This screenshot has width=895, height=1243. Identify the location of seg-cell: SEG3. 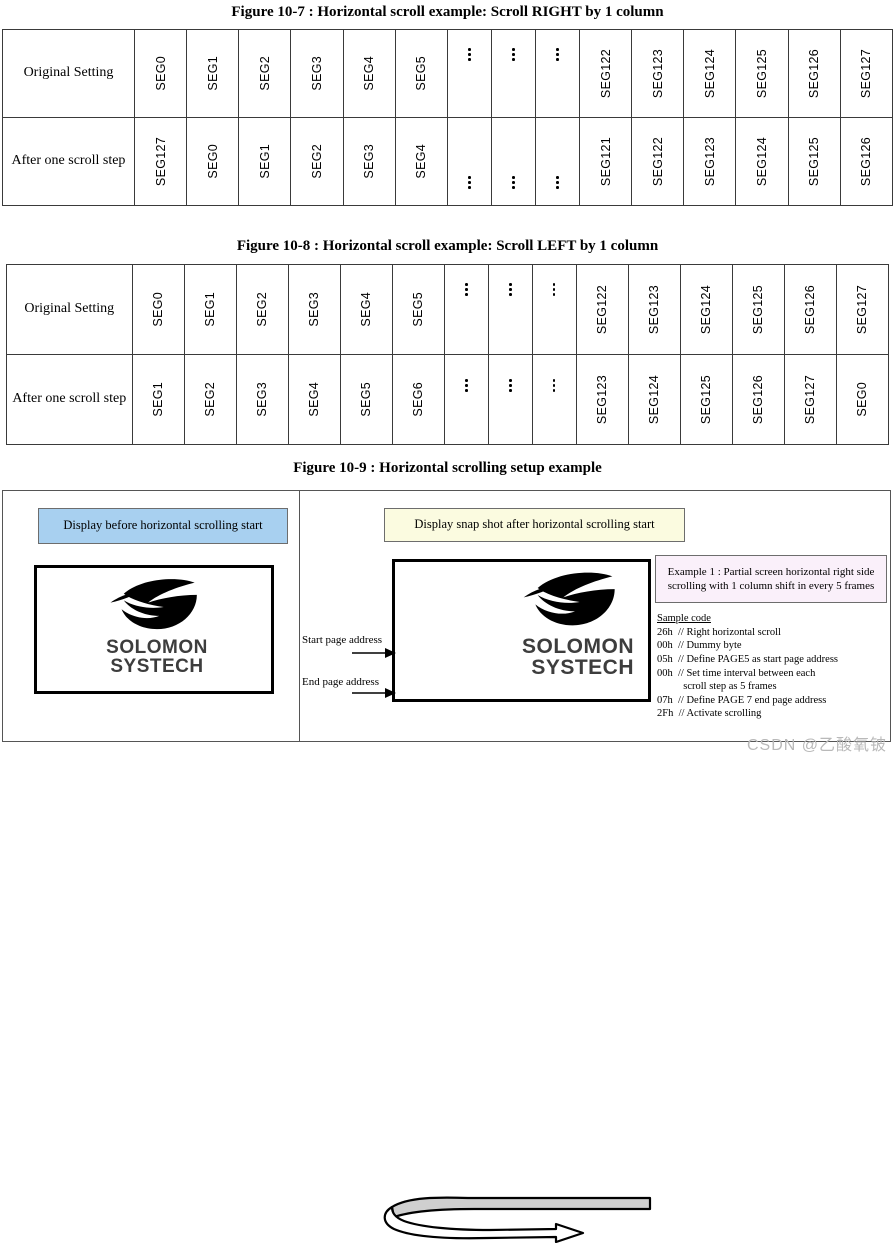
(262, 399).